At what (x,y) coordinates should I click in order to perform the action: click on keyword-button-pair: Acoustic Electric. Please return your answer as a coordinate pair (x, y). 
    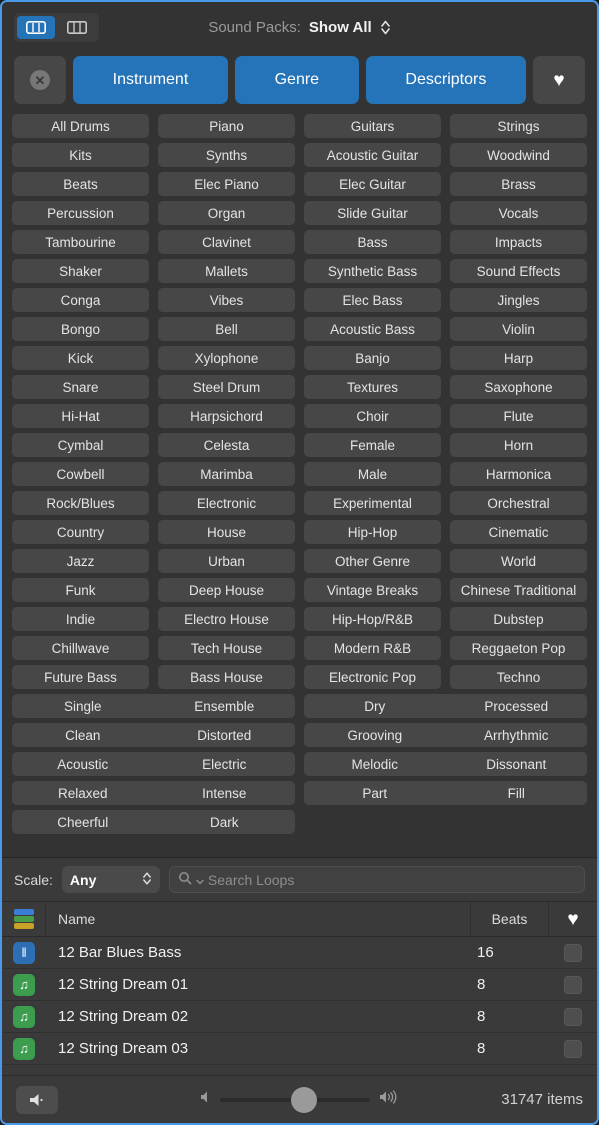
    Looking at the image, I should click on (153, 764).